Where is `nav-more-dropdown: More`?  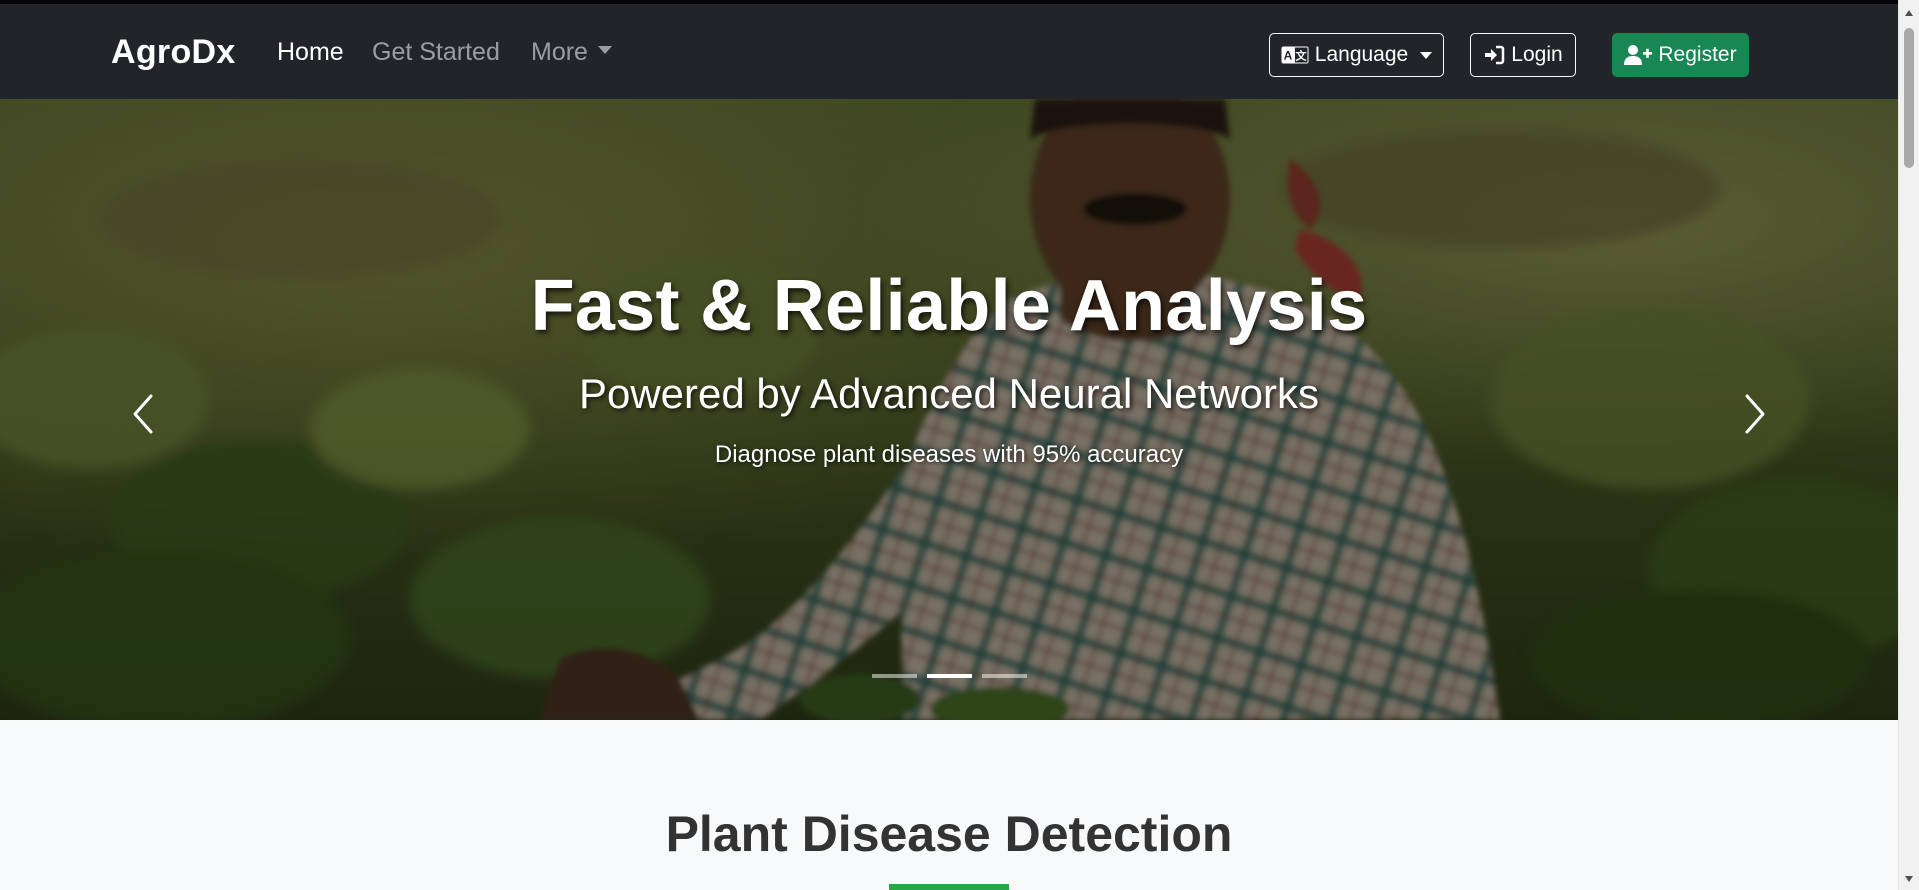
nav-more-dropdown: More is located at coordinates (571, 52).